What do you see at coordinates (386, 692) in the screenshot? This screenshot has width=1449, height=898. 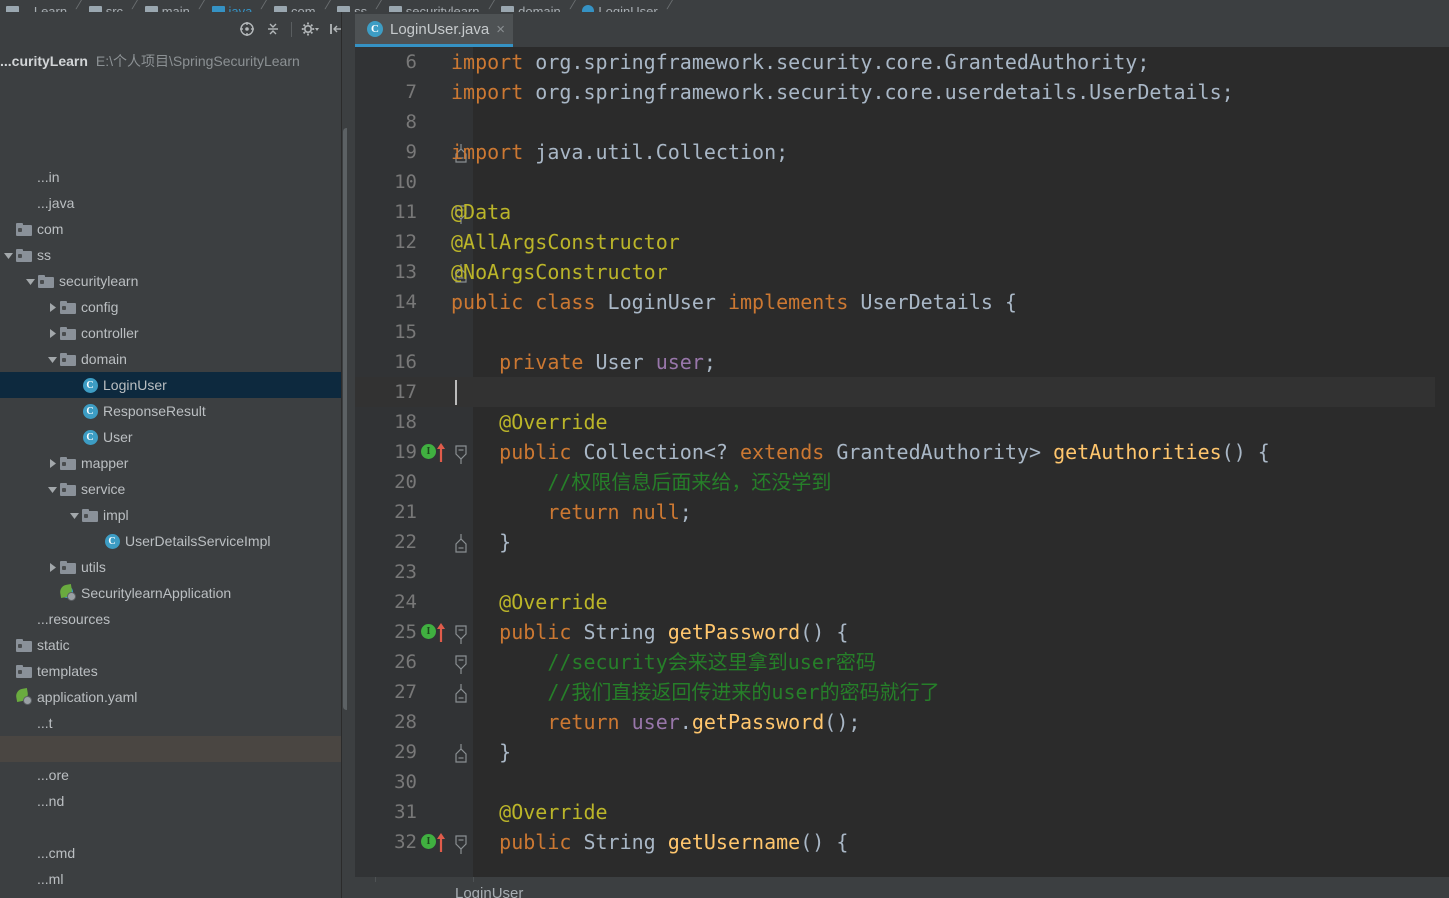 I see `line-number: 27` at bounding box center [386, 692].